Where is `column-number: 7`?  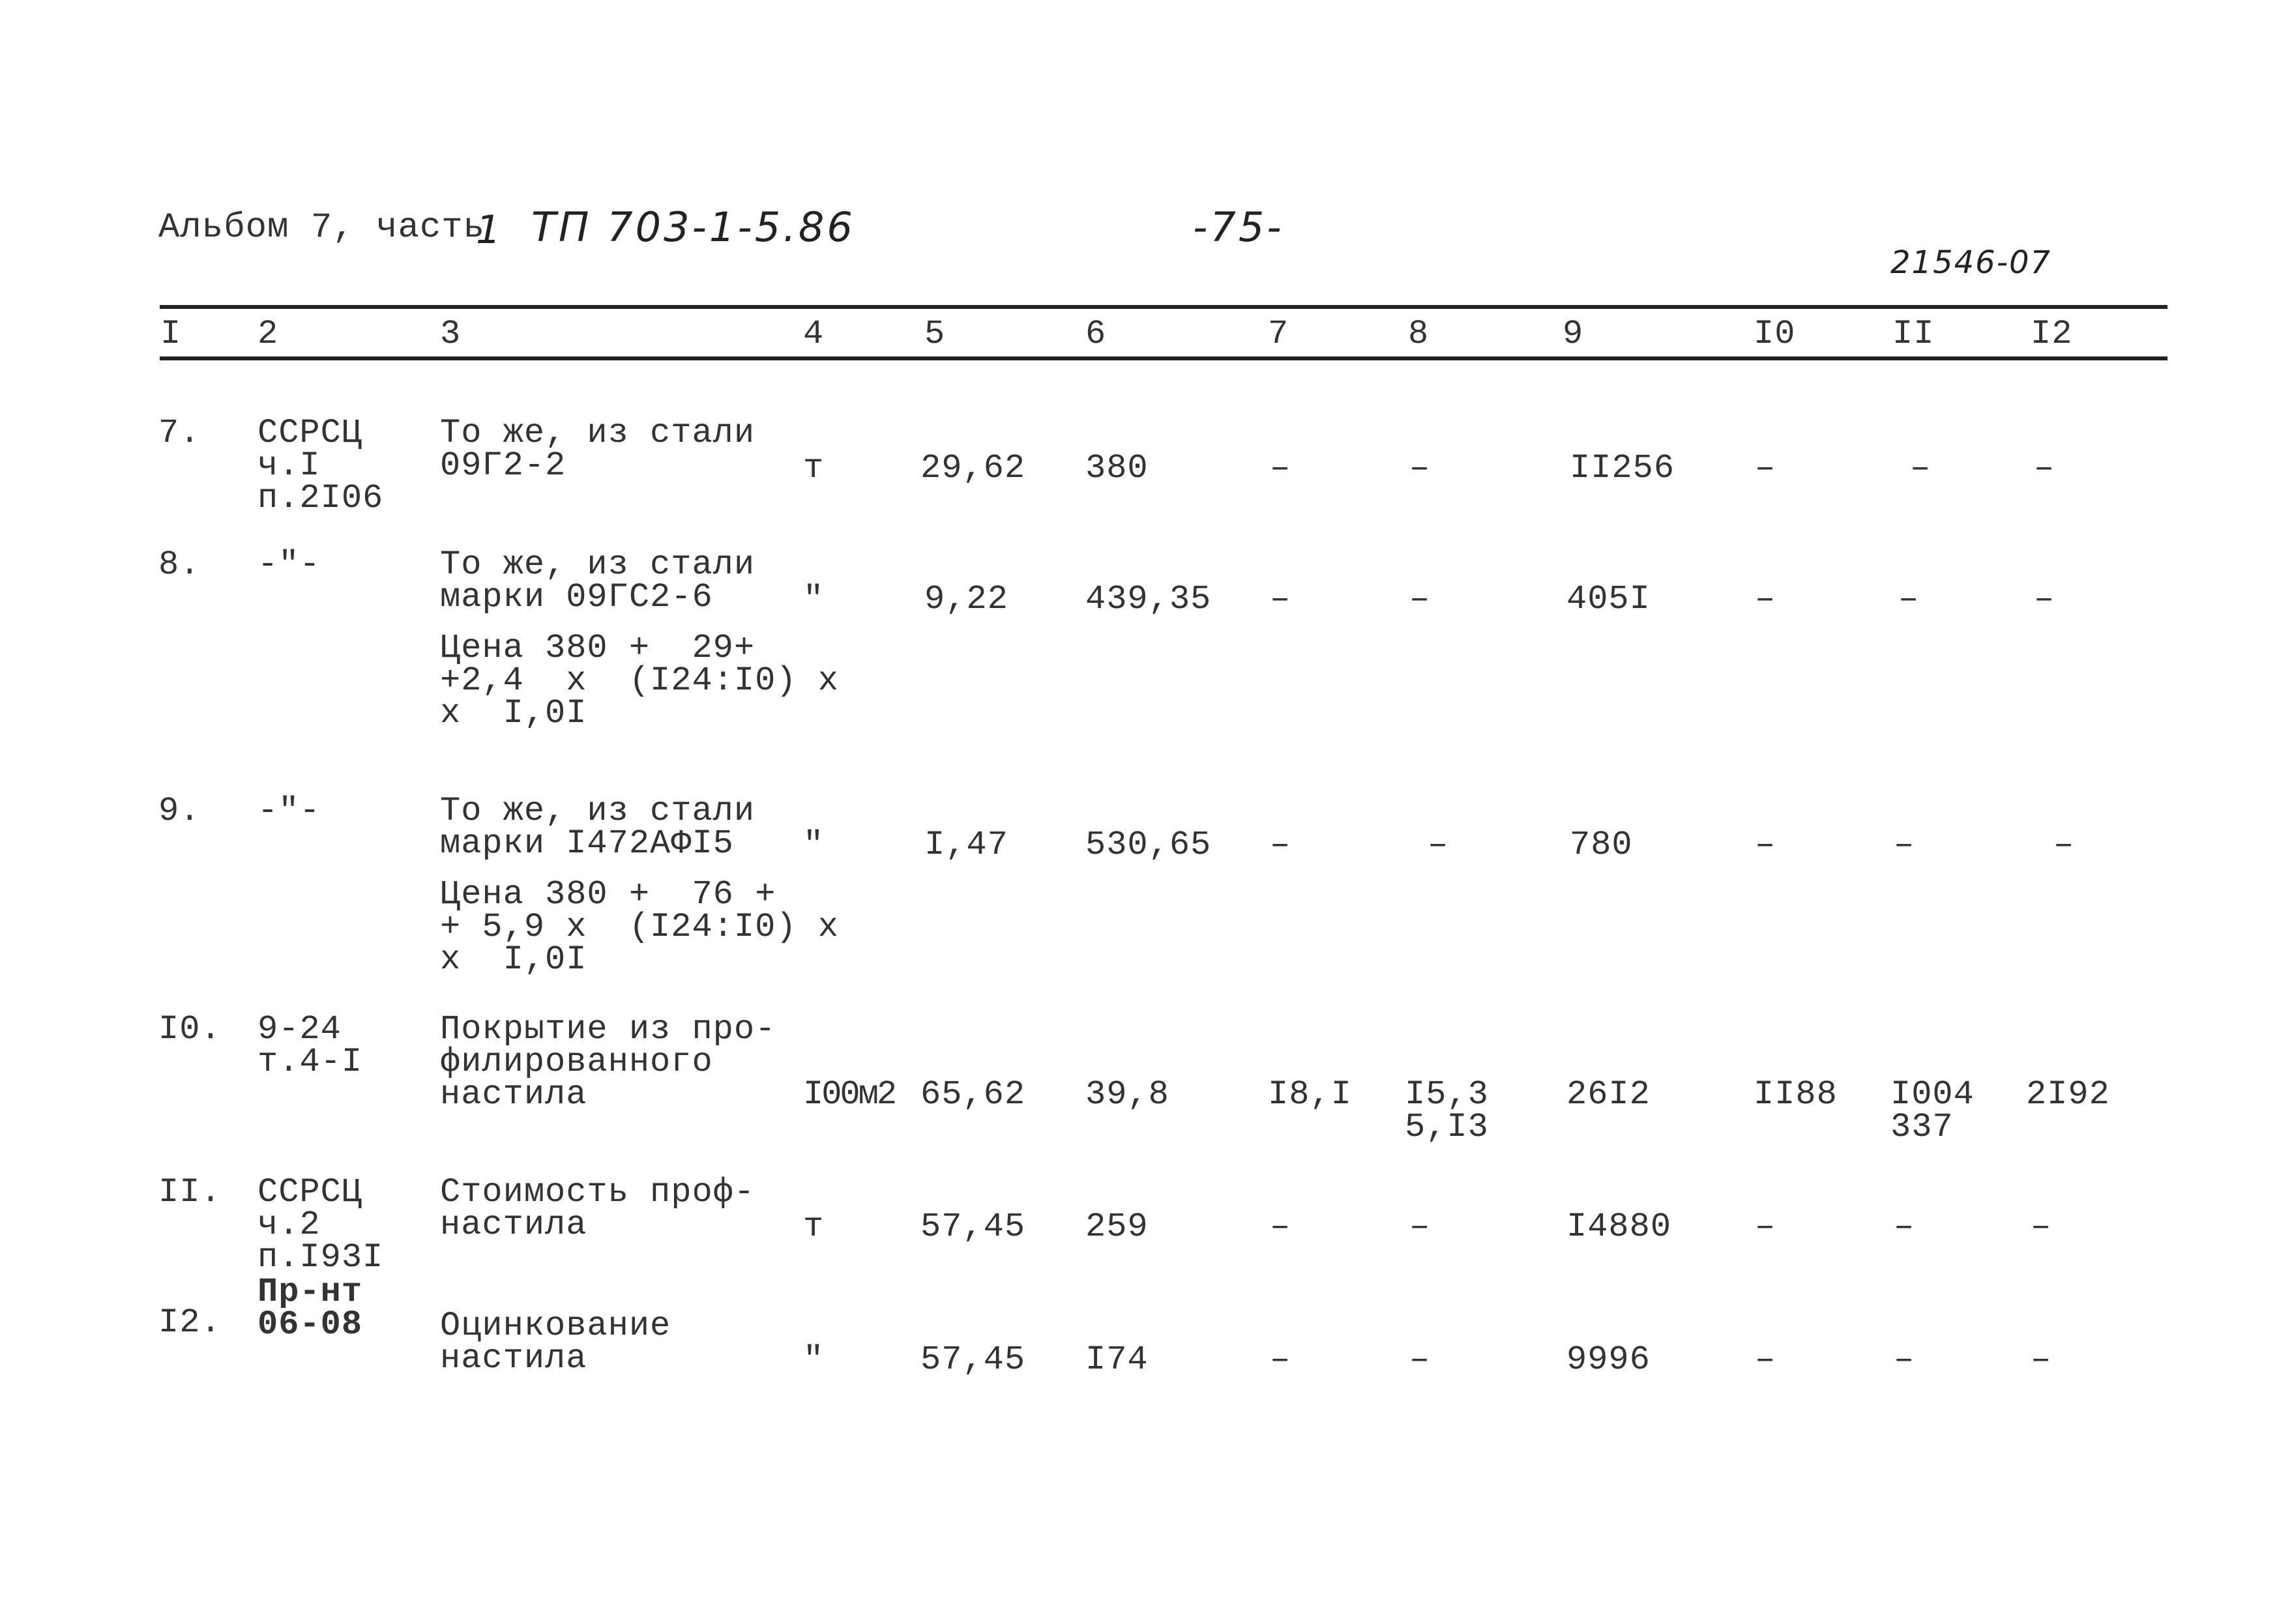 column-number: 7 is located at coordinates (1278, 334).